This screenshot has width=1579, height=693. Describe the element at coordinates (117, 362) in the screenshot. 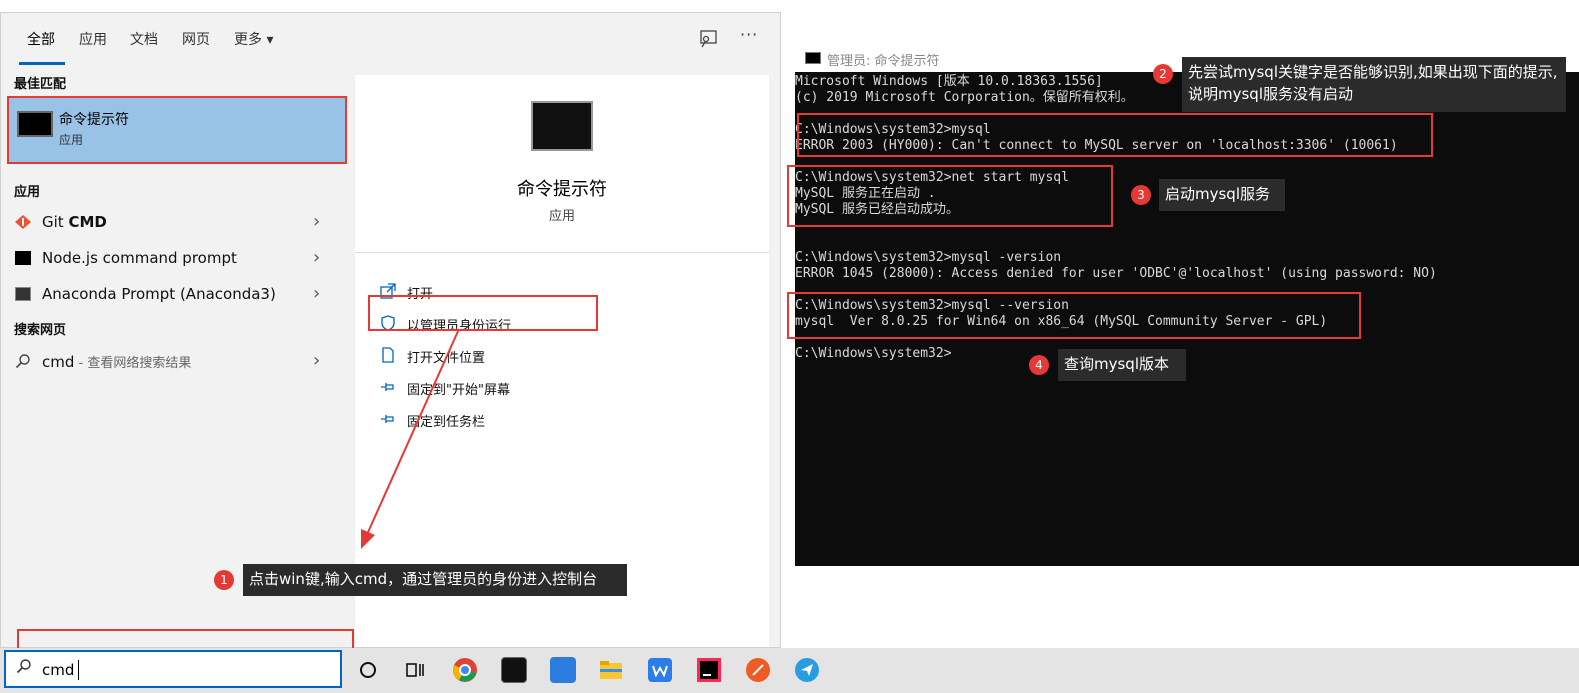

I see `web-result-label: cmd - 查看网络搜索结果` at that location.